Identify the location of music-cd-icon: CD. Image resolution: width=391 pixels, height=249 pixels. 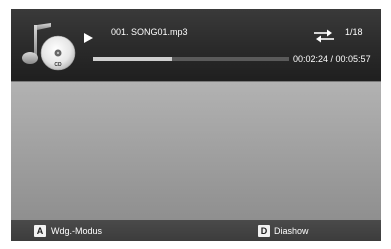
(51, 47).